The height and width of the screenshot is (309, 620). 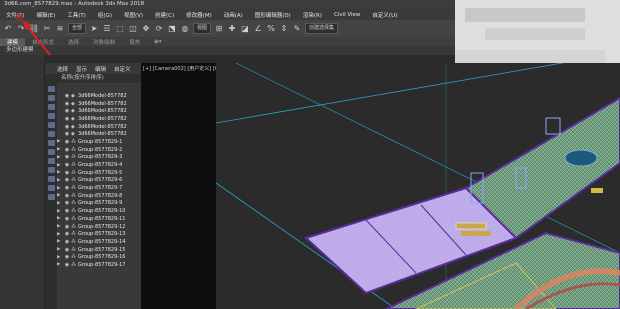 What do you see at coordinates (51, 197) in the screenshot?
I see `find-icon` at bounding box center [51, 197].